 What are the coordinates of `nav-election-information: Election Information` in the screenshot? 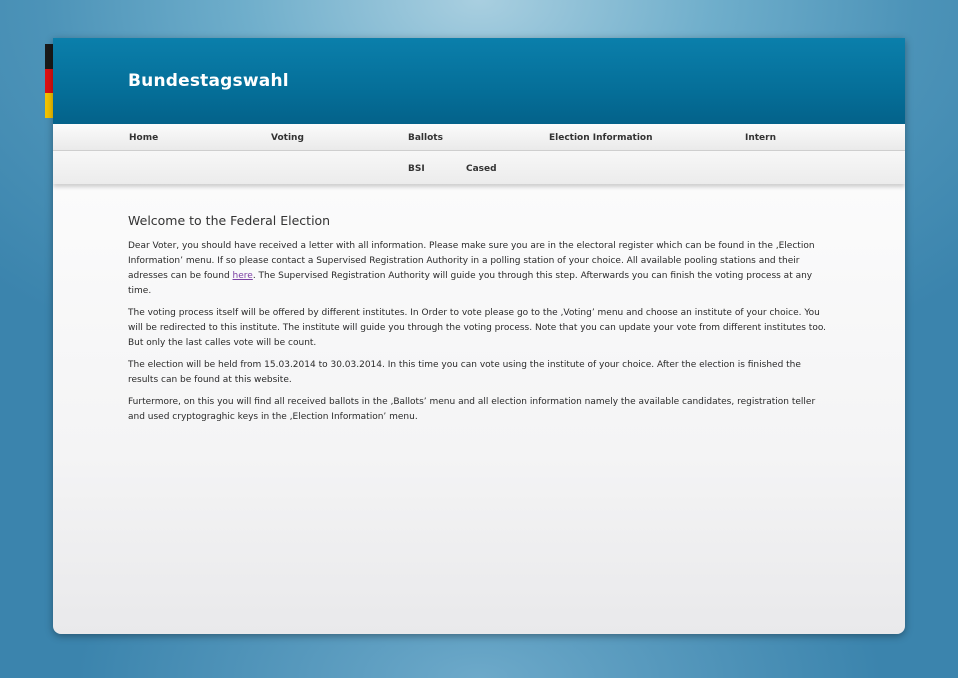 It's located at (601, 138).